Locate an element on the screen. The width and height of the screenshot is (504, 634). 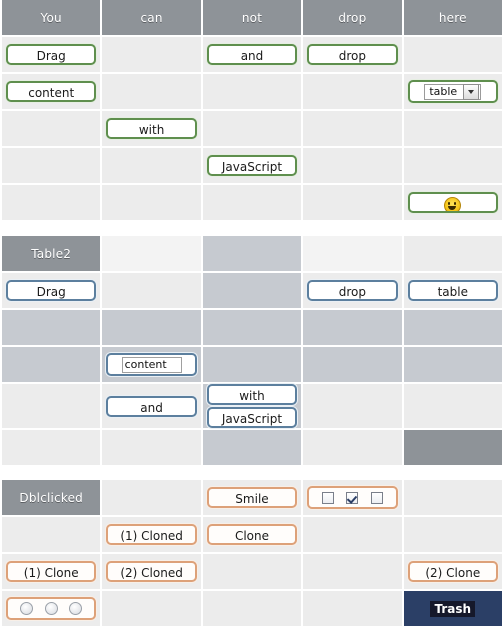
draggable-clone-1: (1) Clone is located at coordinates (51, 571).